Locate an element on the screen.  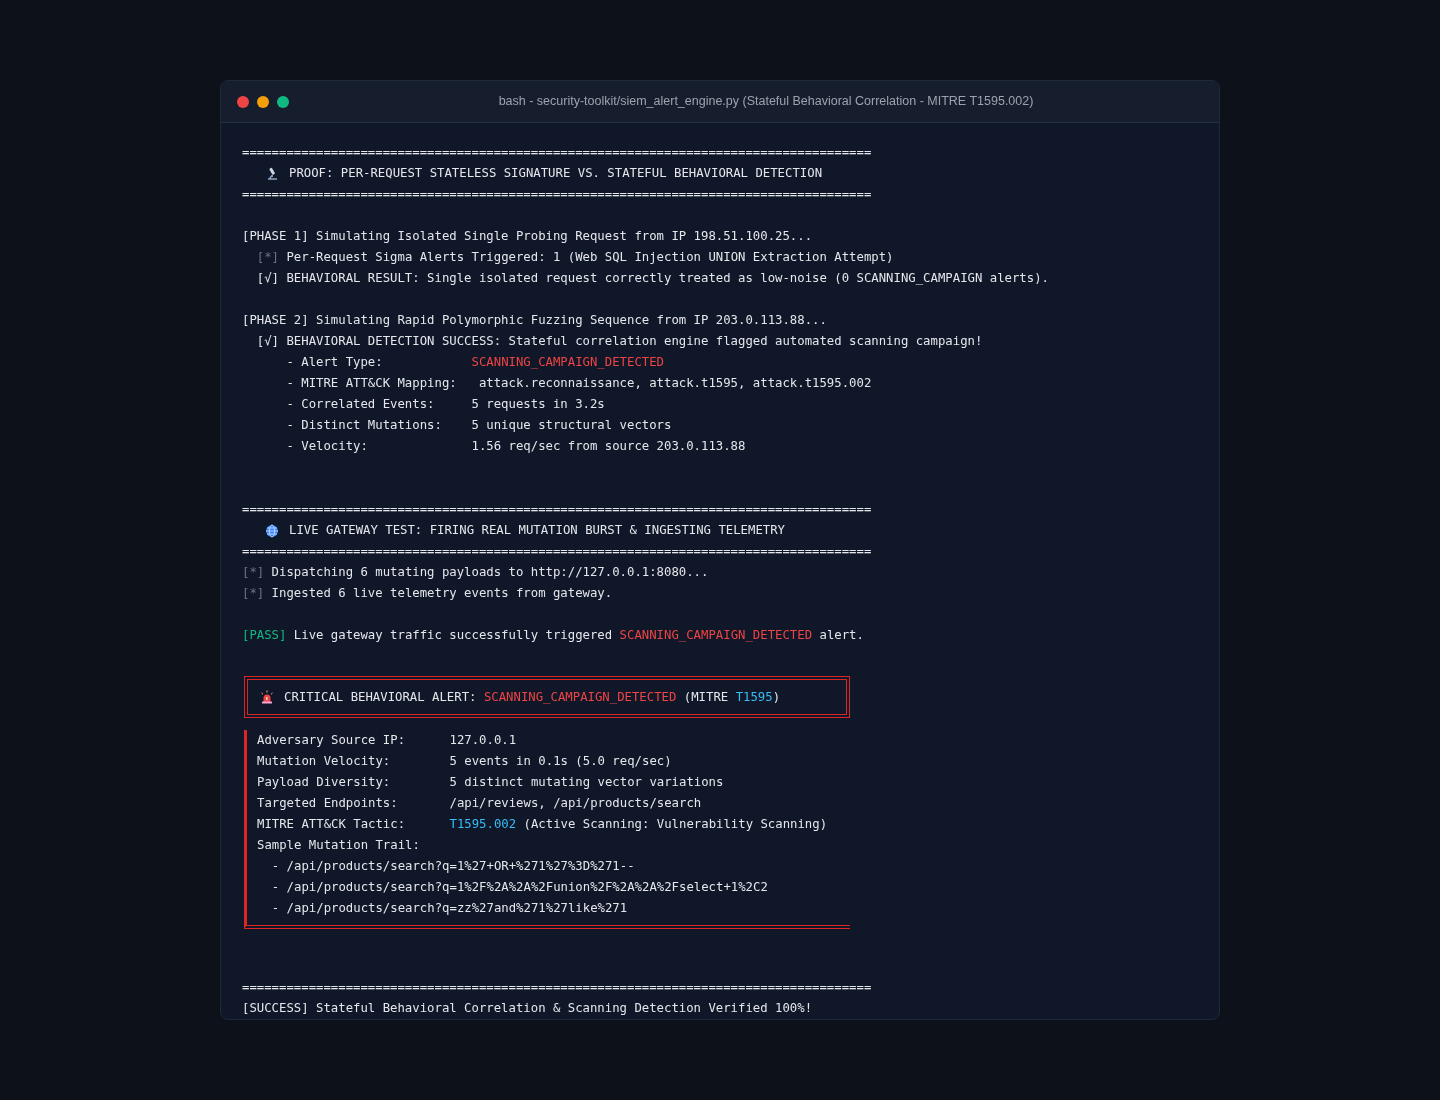
terminal-line: [√] BEHAVIORAL RESULT: Single isolated request correctly treated as low-noise (0 SCANNING_CAMPAIGN alerts). is located at coordinates (652, 278).